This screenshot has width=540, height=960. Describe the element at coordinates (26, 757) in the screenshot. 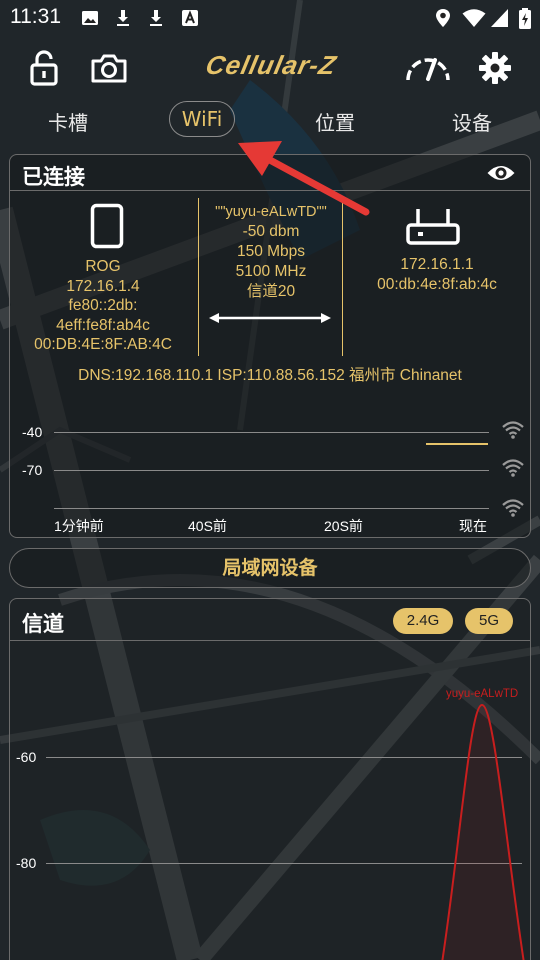

I see `channel-y-label: -60` at that location.